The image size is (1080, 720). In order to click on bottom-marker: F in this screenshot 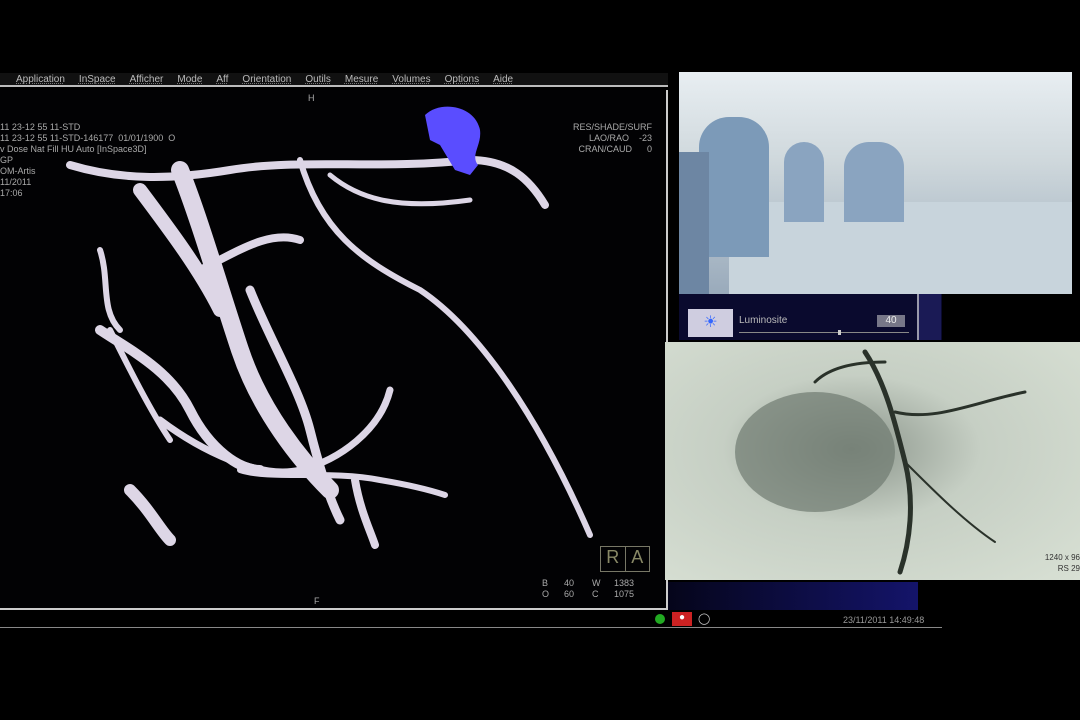, I will do `click(317, 601)`.